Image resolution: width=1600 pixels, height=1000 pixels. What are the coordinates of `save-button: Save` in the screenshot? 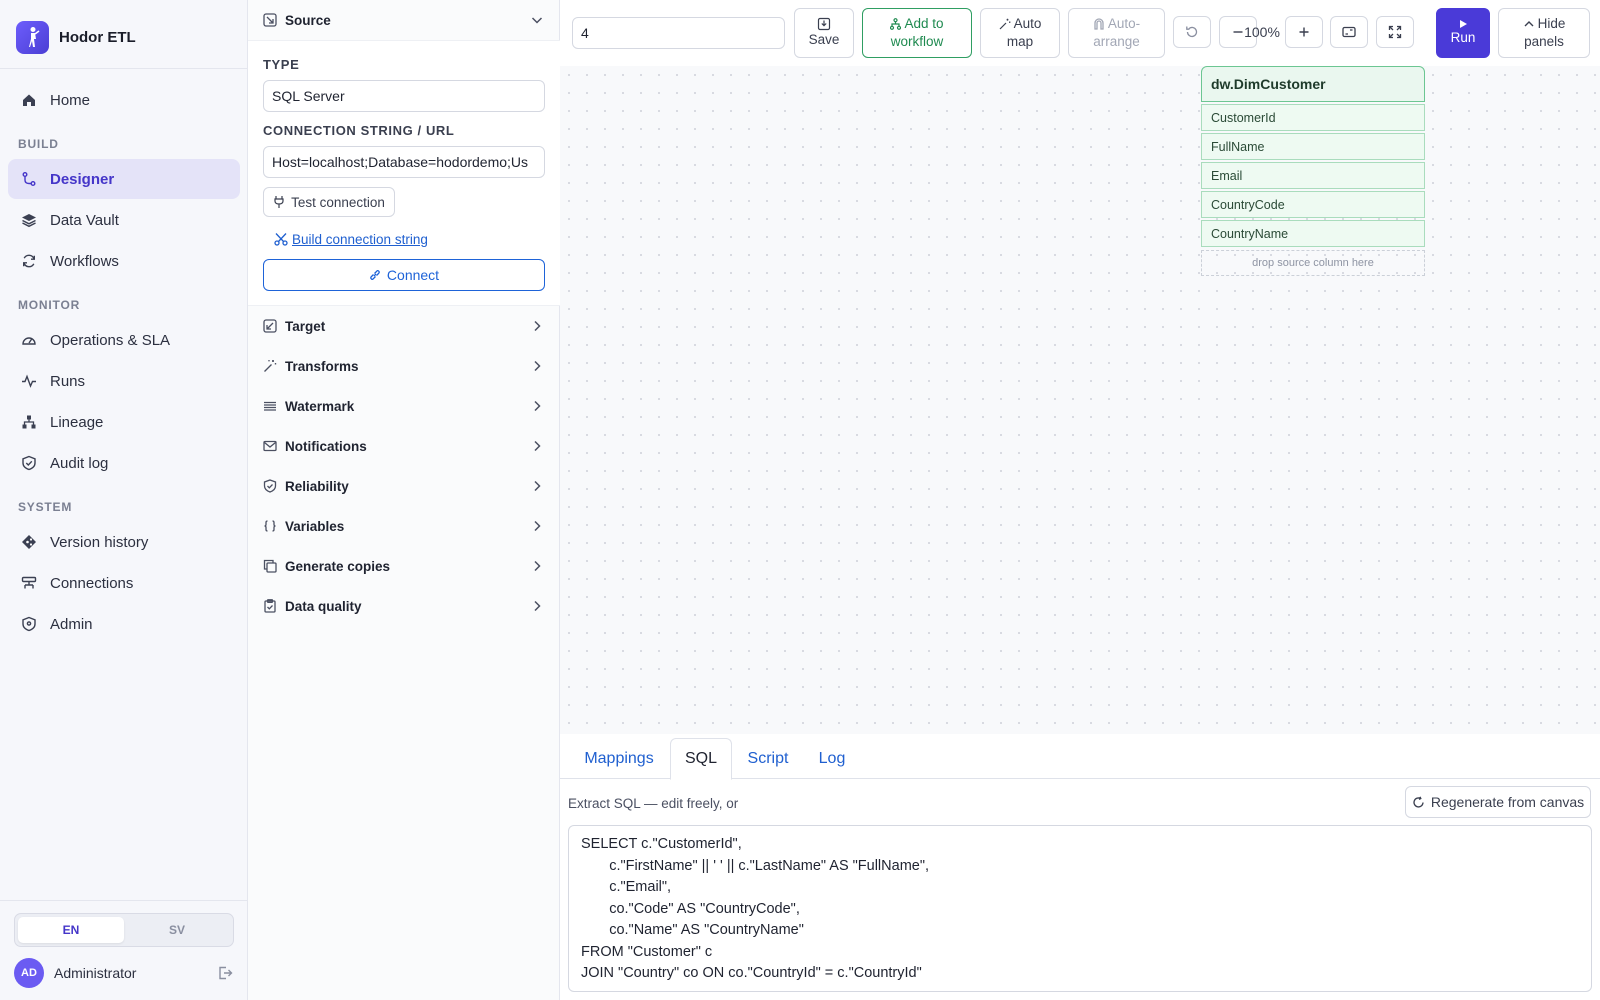 It's located at (824, 33).